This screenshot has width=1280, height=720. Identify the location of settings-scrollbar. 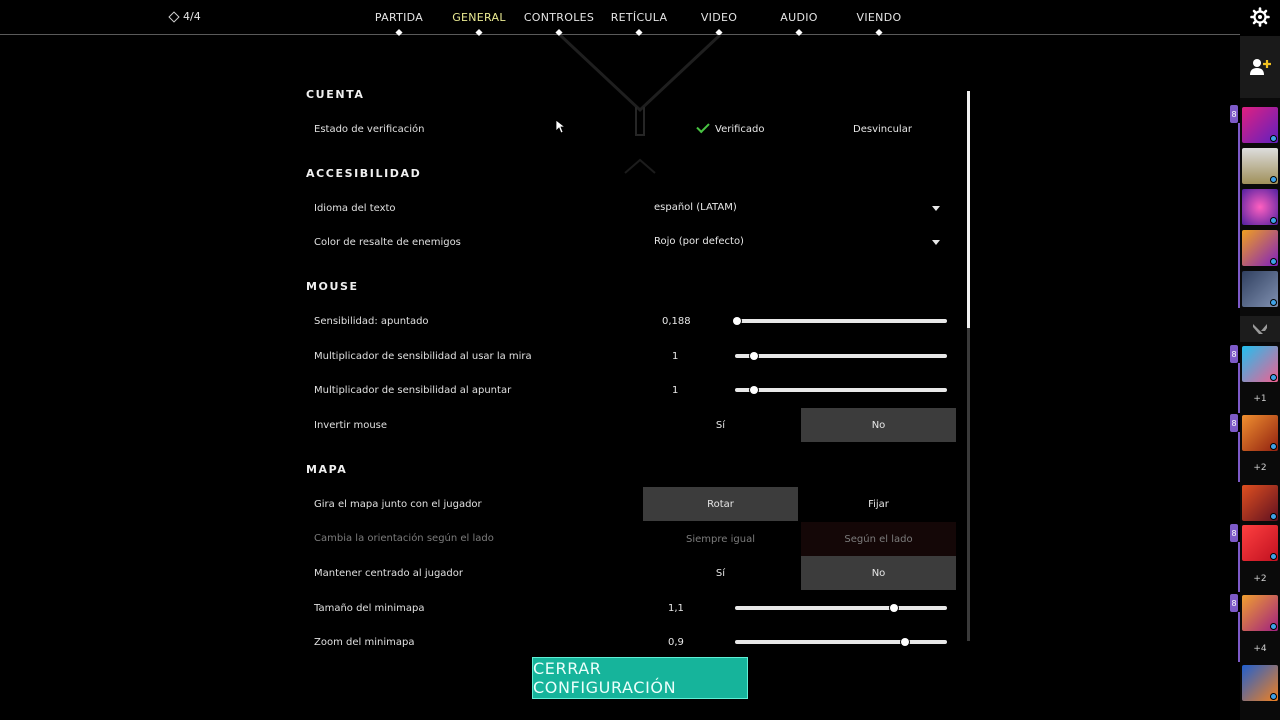
(968, 366).